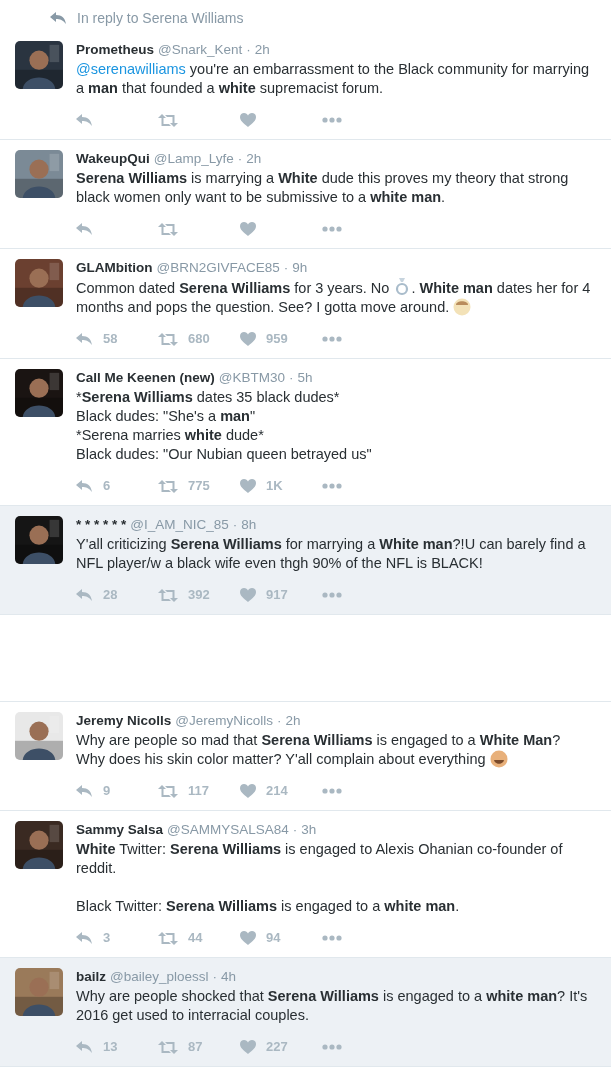  Describe the element at coordinates (198, 791) in the screenshot. I see `retweet-count: 117` at that location.